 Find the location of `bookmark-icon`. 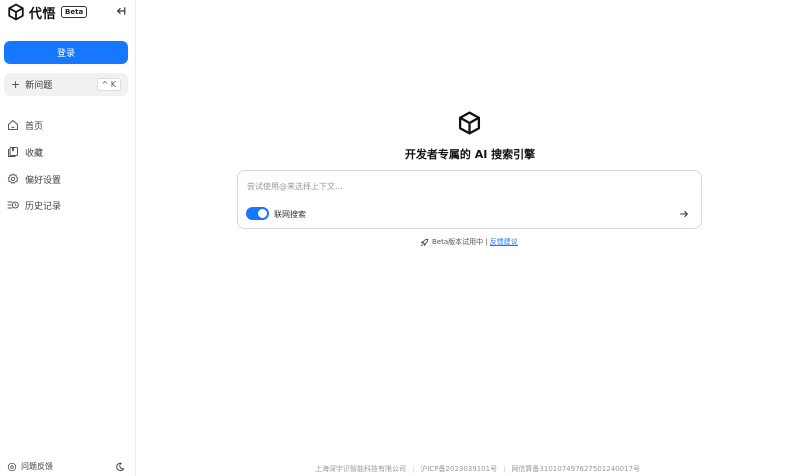

bookmark-icon is located at coordinates (13, 152).